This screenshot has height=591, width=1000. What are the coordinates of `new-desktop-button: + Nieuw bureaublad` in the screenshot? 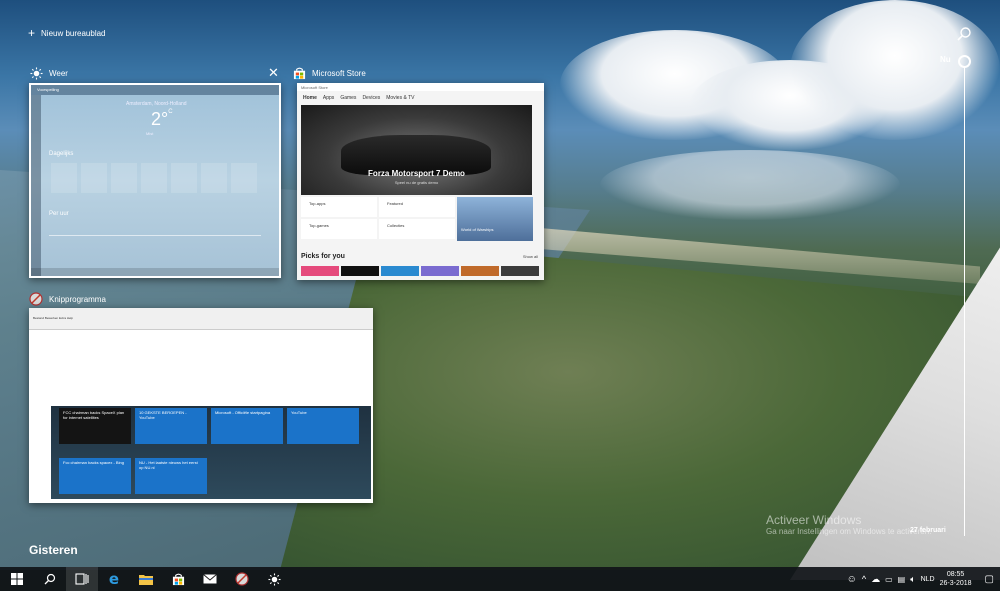 It's located at (67, 33).